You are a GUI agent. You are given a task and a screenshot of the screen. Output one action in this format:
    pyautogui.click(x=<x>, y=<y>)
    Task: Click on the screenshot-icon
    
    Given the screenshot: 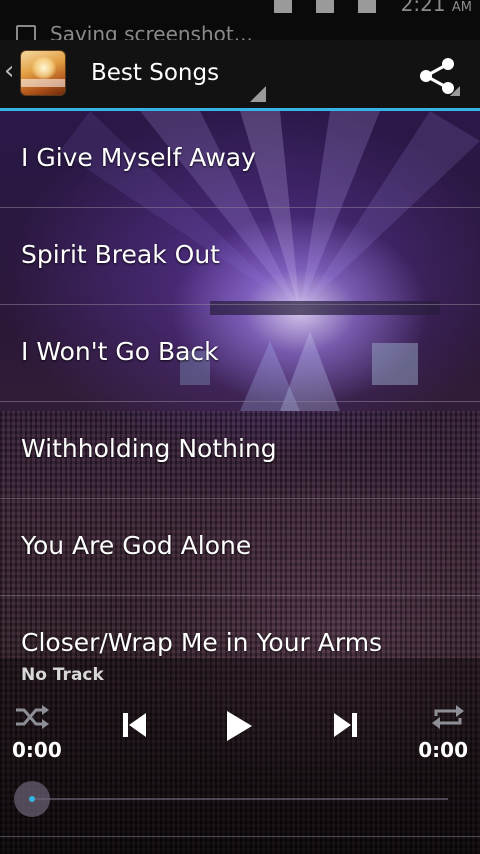 What is the action you would take?
    pyautogui.click(x=26, y=32)
    